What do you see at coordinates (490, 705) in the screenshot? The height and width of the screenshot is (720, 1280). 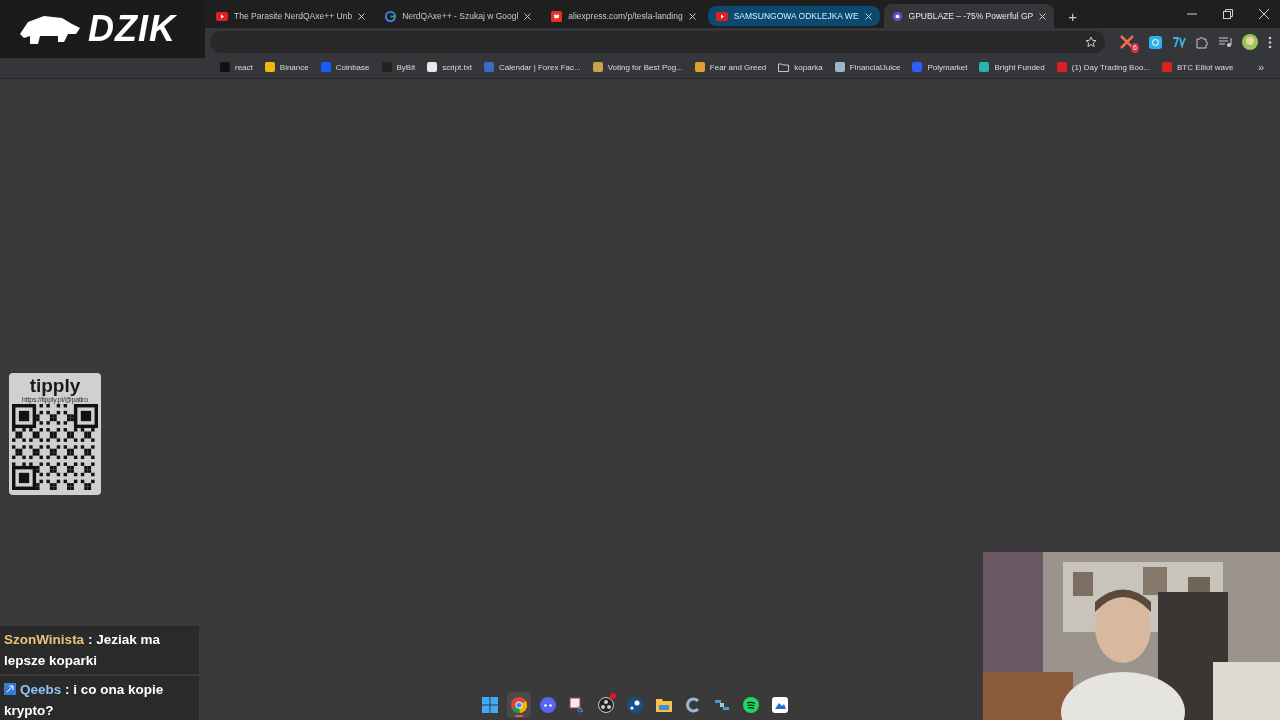 I see `windows-icon` at bounding box center [490, 705].